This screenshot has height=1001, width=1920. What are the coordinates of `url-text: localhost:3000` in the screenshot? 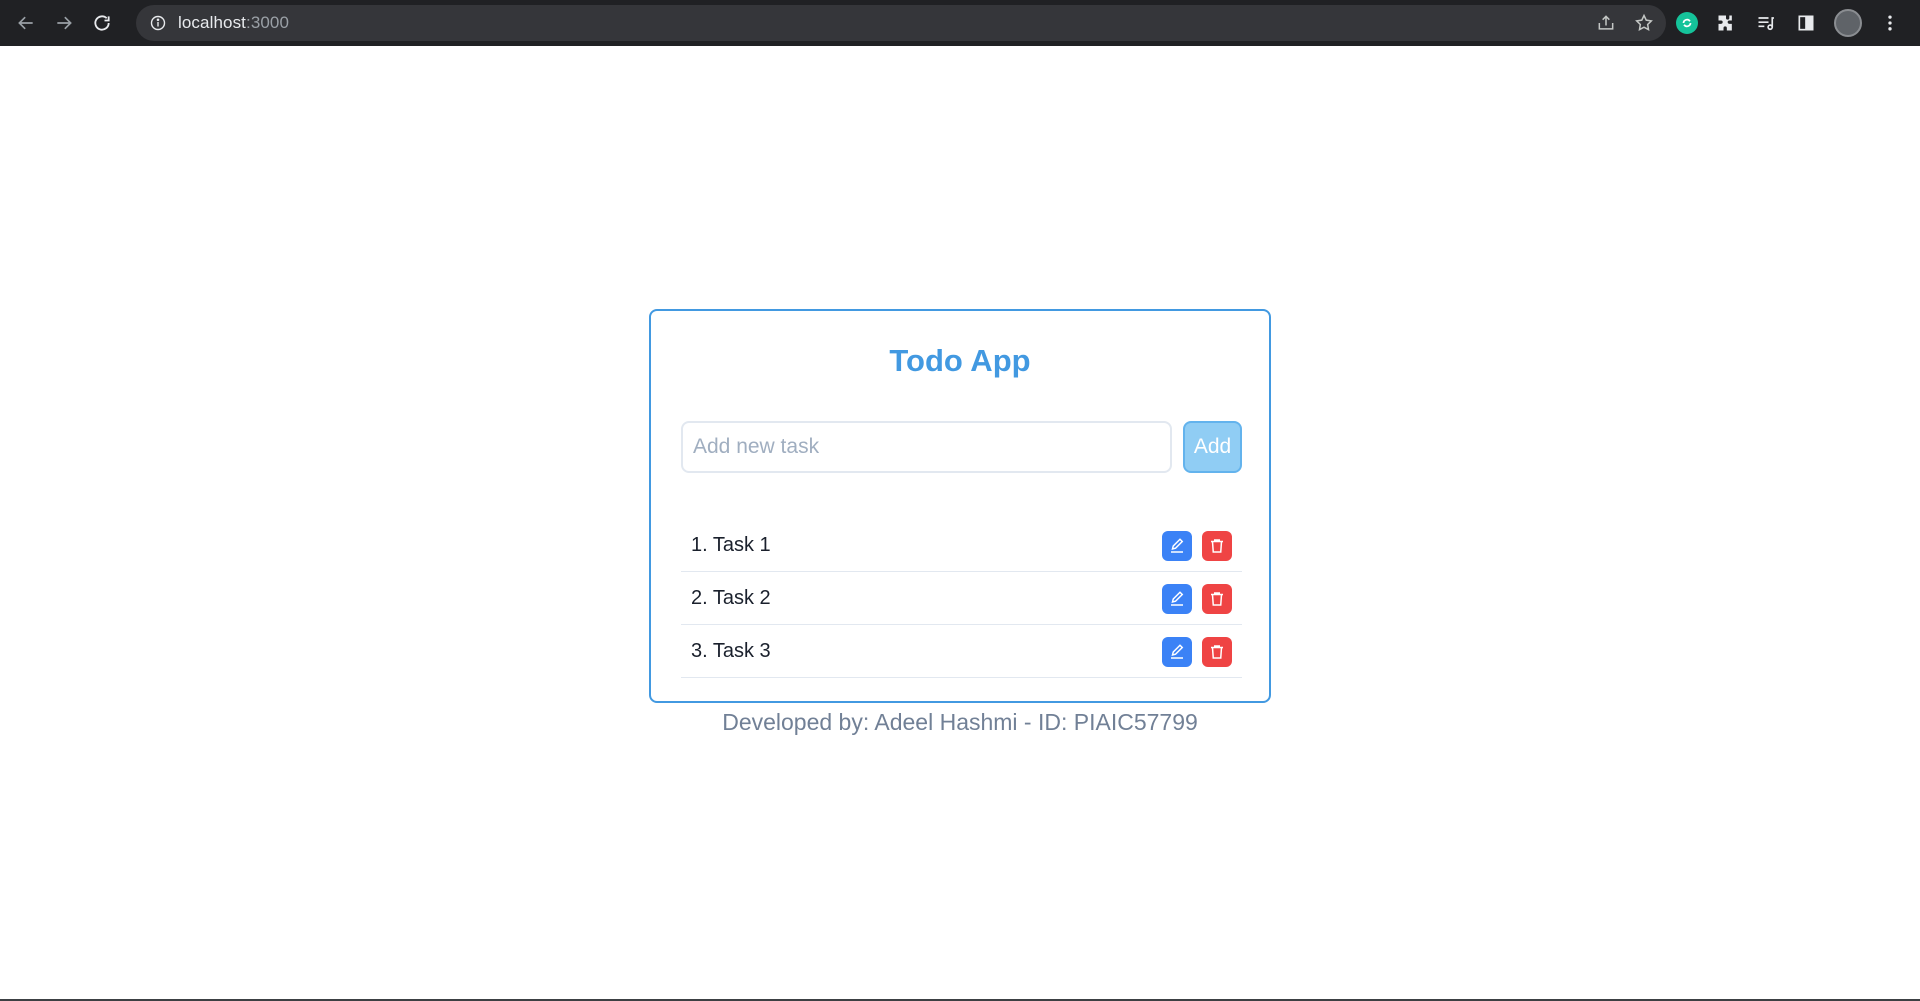 It's located at (233, 23).